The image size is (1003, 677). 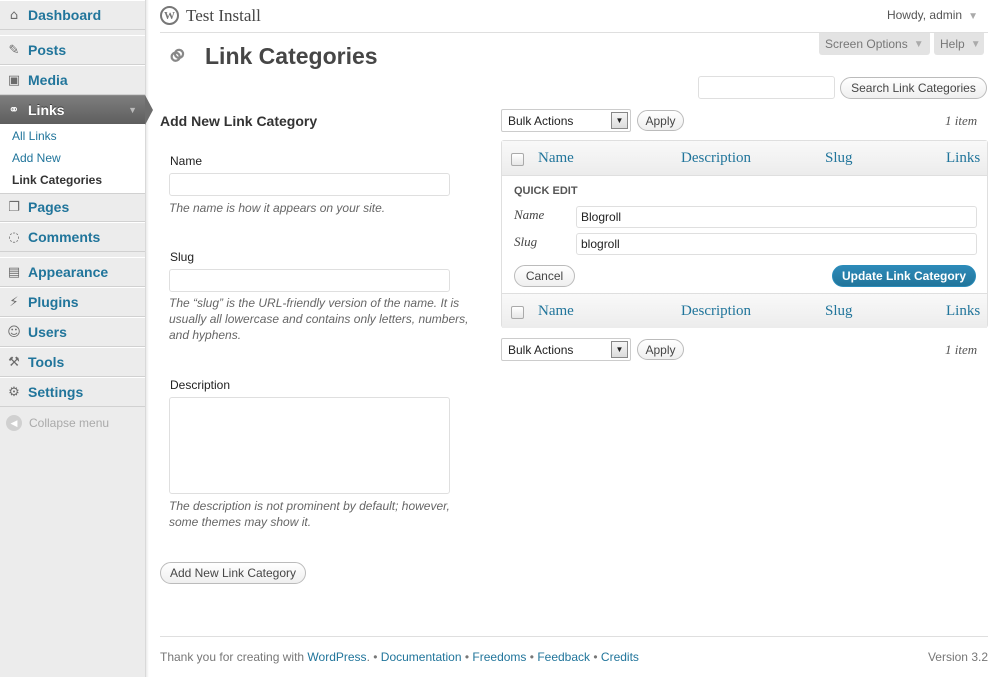 I want to click on name-label: Name, so click(x=186, y=161).